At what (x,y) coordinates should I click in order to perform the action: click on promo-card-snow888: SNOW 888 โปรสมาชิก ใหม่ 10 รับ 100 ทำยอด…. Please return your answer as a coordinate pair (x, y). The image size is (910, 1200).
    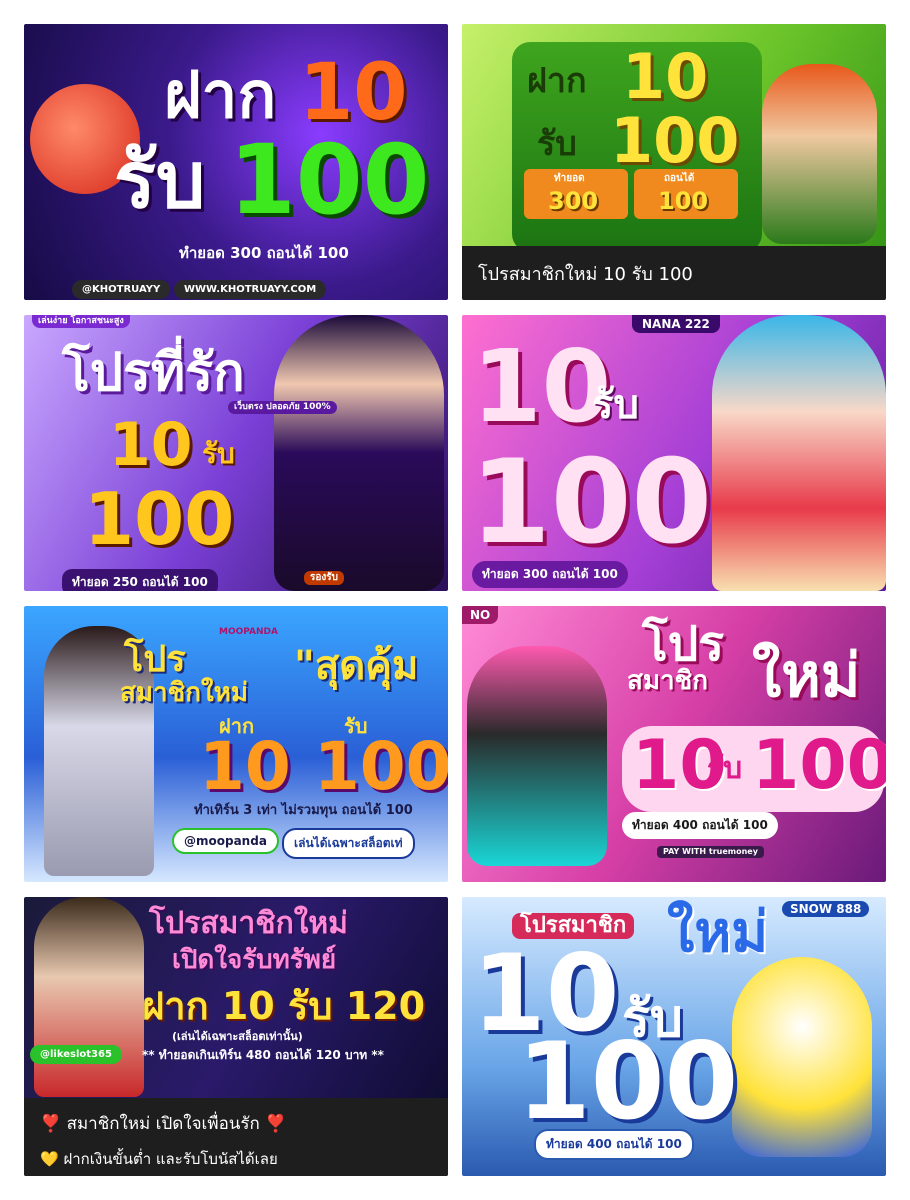
    Looking at the image, I should click on (674, 1036).